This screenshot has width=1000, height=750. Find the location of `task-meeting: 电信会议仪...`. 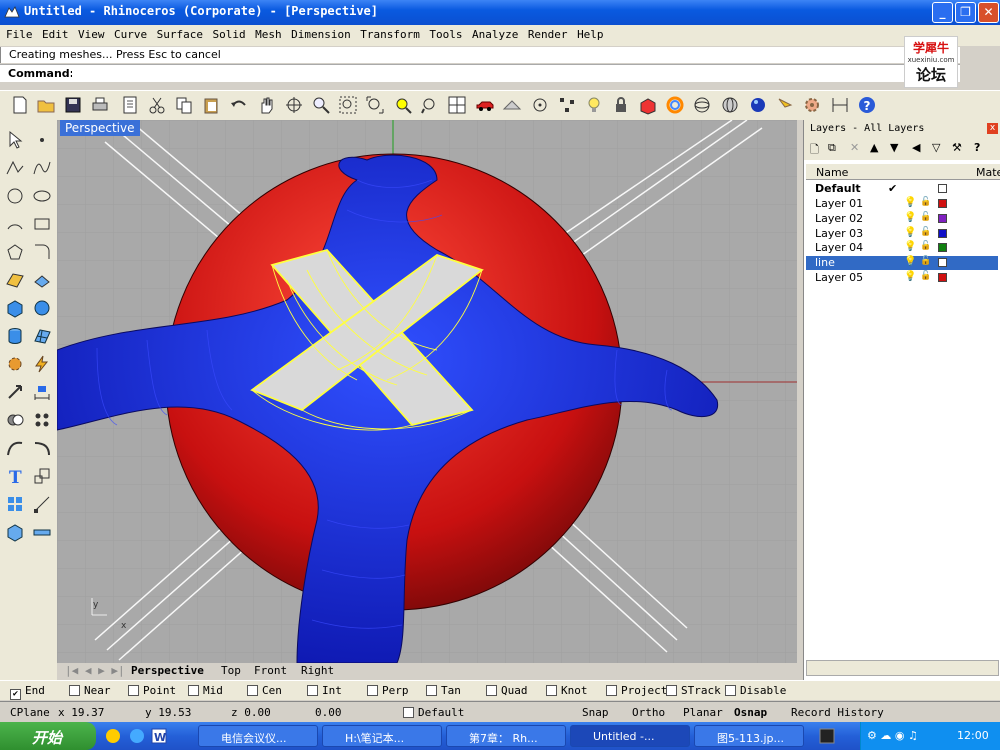

task-meeting: 电信会议仪... is located at coordinates (258, 736).